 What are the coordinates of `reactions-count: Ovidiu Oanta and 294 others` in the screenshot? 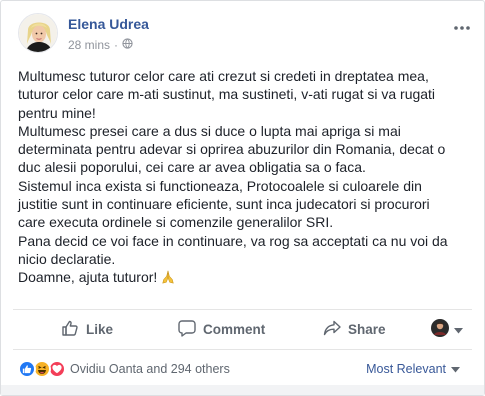 It's located at (150, 369).